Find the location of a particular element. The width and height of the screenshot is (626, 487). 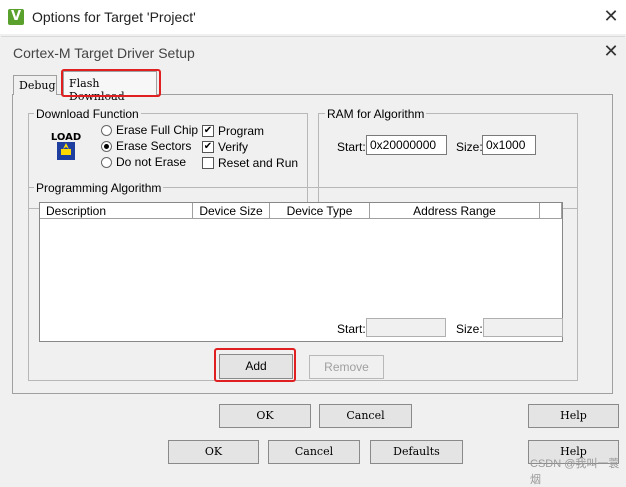

erase-full-chip-radio is located at coordinates (106, 130).